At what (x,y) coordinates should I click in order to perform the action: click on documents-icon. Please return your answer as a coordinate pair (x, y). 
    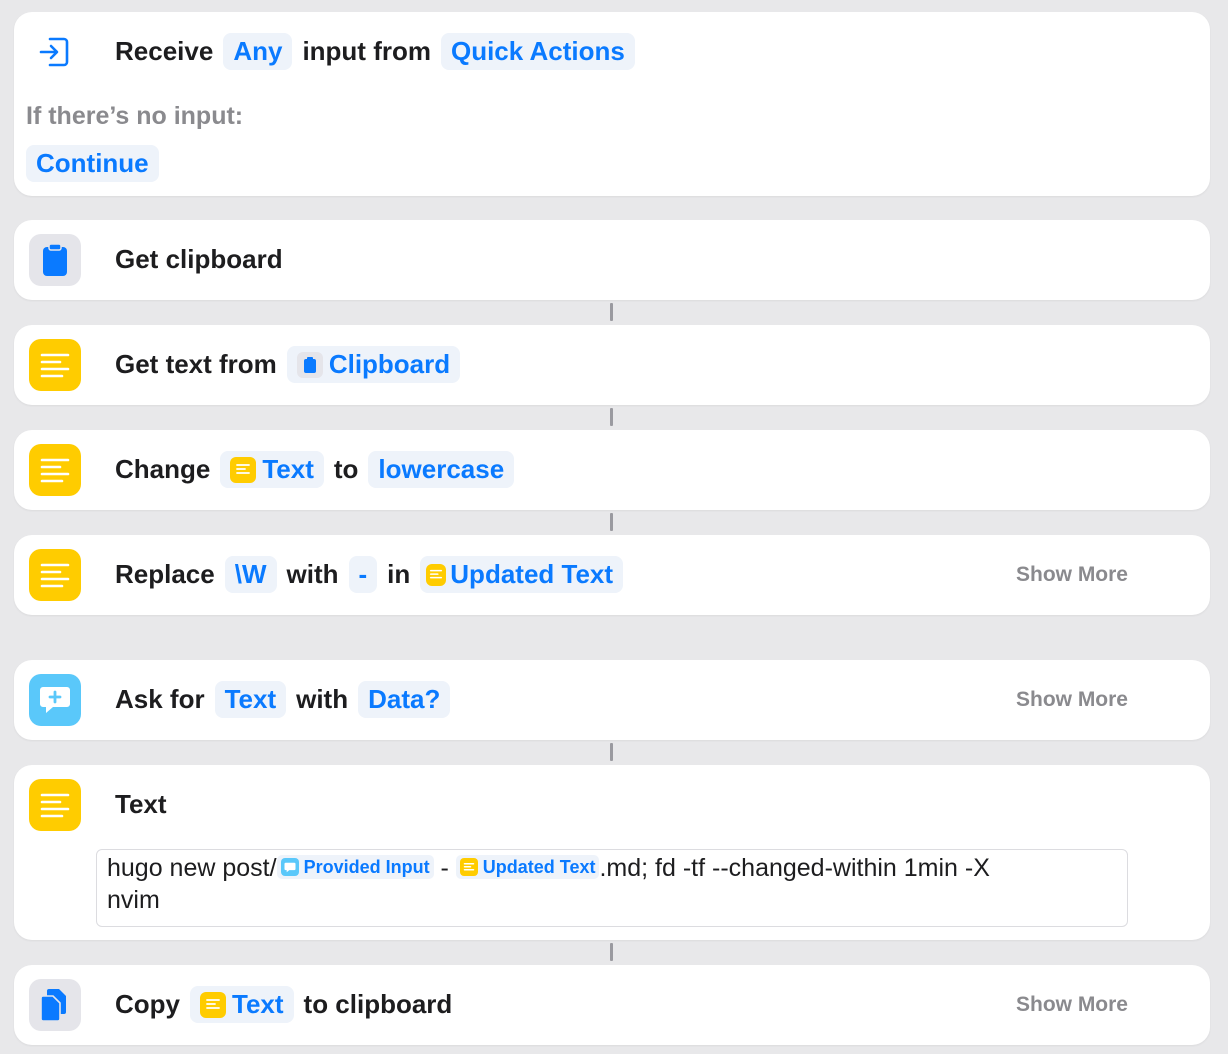
    Looking at the image, I should click on (55, 1005).